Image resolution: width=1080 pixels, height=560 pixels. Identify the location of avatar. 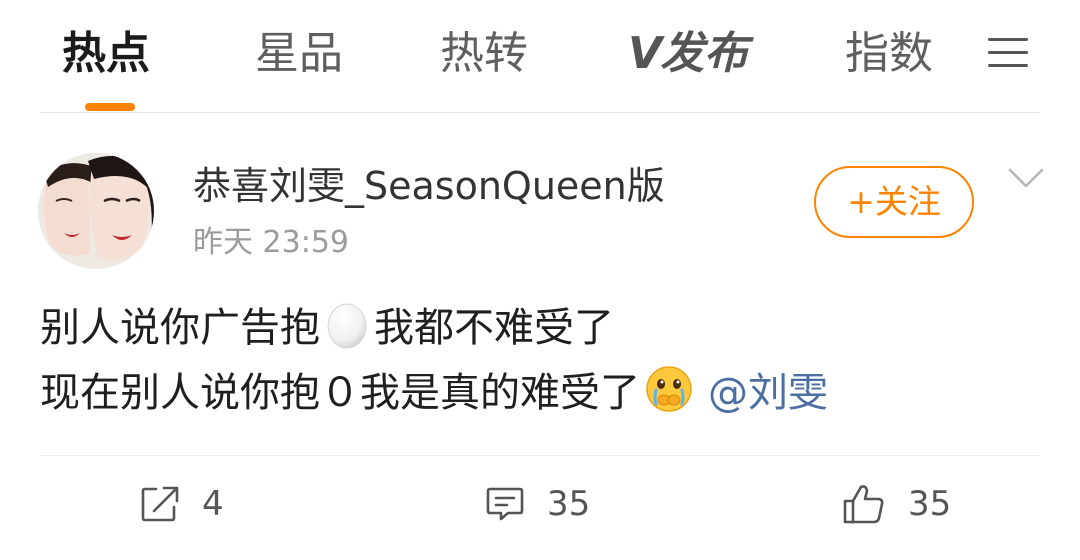
(96, 211).